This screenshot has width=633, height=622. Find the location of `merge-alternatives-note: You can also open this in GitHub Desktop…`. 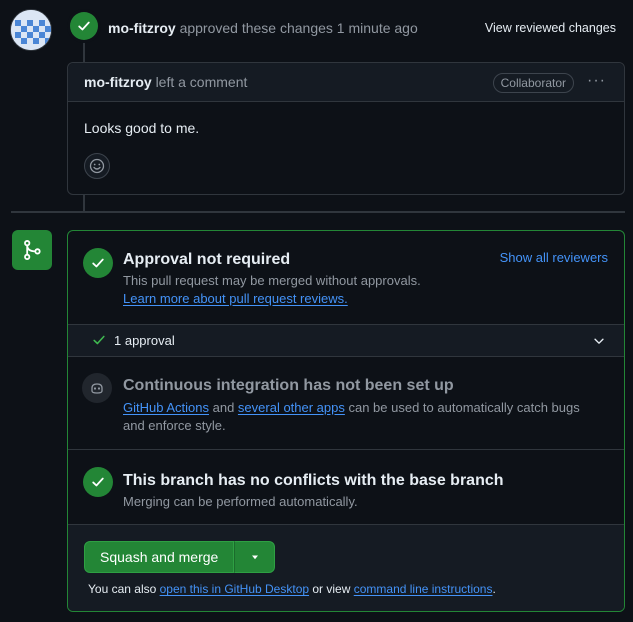

merge-alternatives-note: You can also open this in GitHub Desktop… is located at coordinates (292, 589).